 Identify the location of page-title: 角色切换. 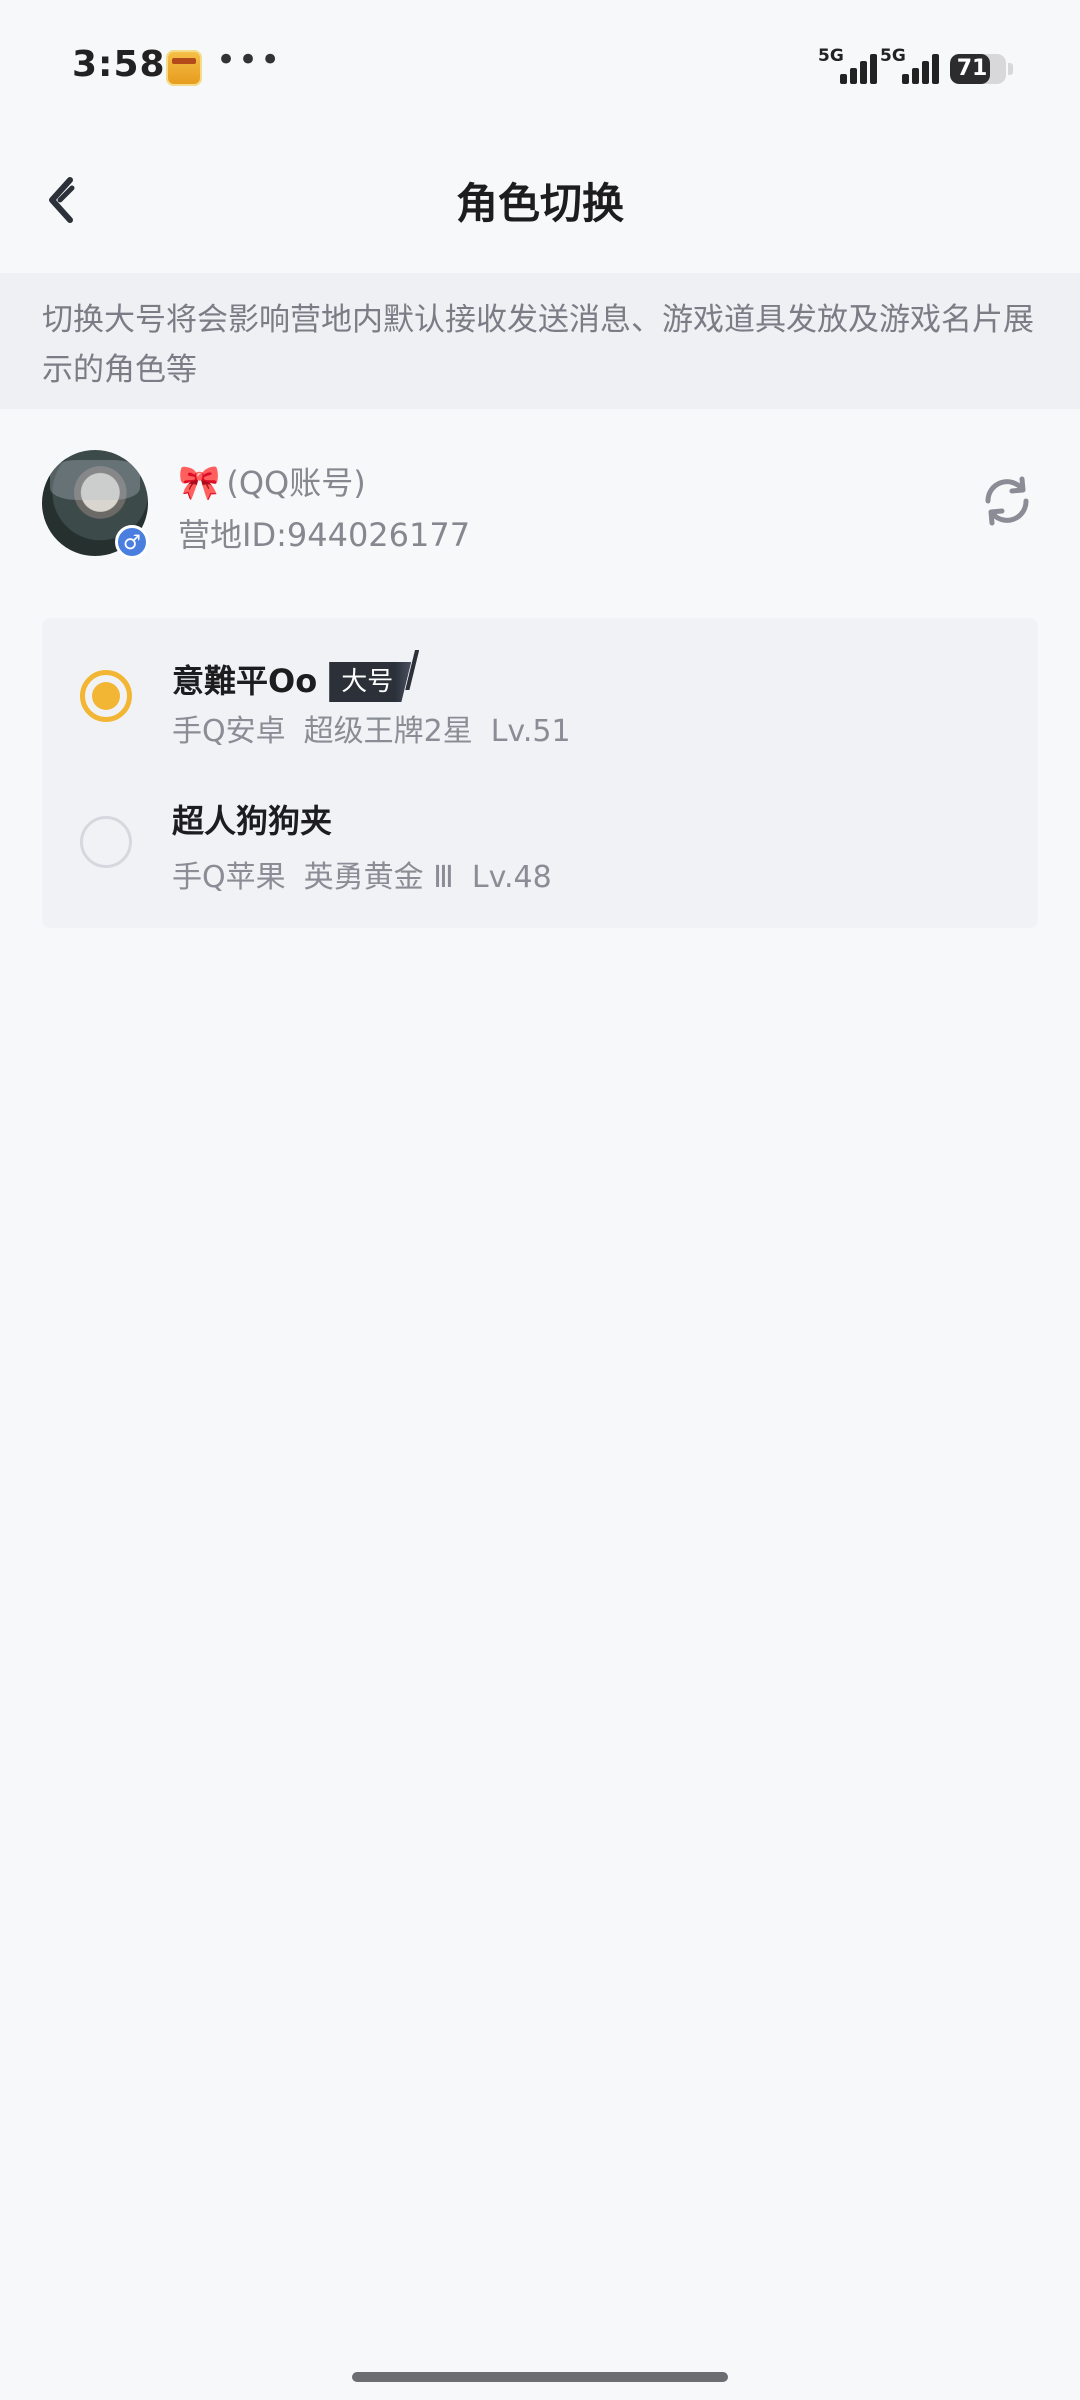
(539, 203).